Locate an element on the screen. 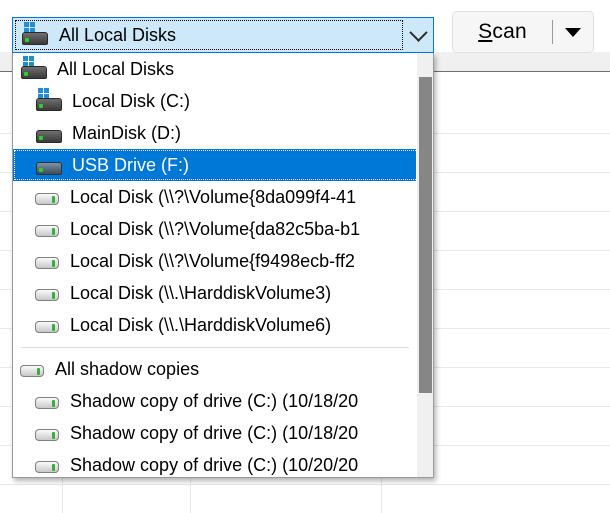 This screenshot has width=610, height=513. list-item: Shadow copy of drive (C:) (10/20/20 is located at coordinates (215, 463).